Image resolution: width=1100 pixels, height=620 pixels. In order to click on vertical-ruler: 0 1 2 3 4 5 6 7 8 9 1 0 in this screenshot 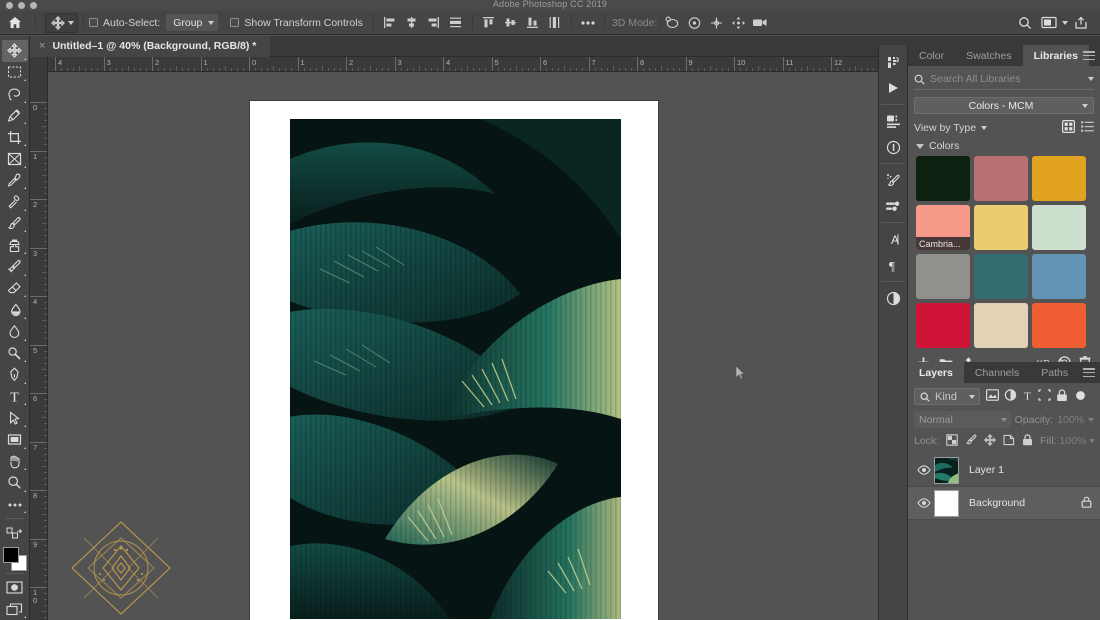, I will do `click(39, 338)`.